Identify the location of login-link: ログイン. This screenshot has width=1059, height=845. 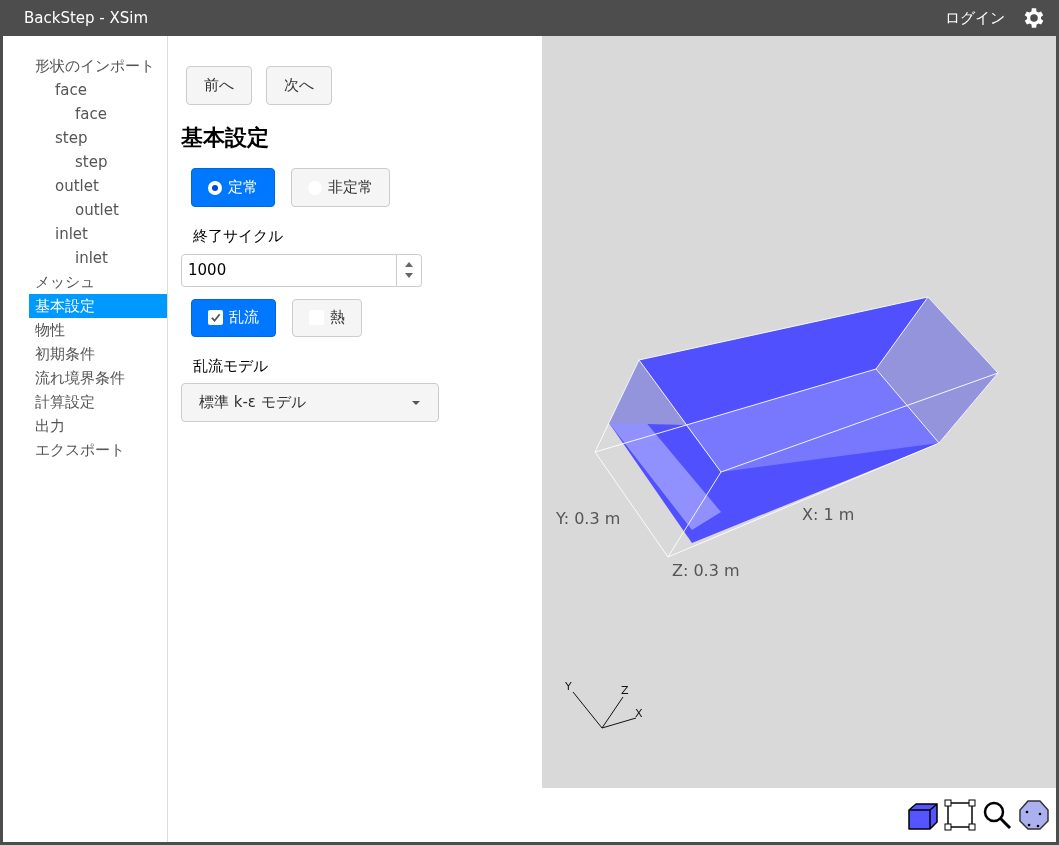
(975, 18).